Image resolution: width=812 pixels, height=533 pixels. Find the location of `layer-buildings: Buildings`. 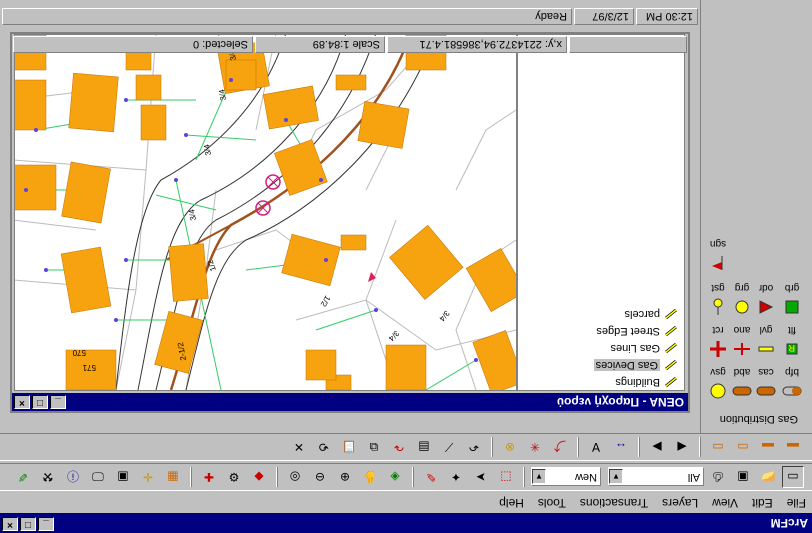

layer-buildings: Buildings is located at coordinates (646, 382).